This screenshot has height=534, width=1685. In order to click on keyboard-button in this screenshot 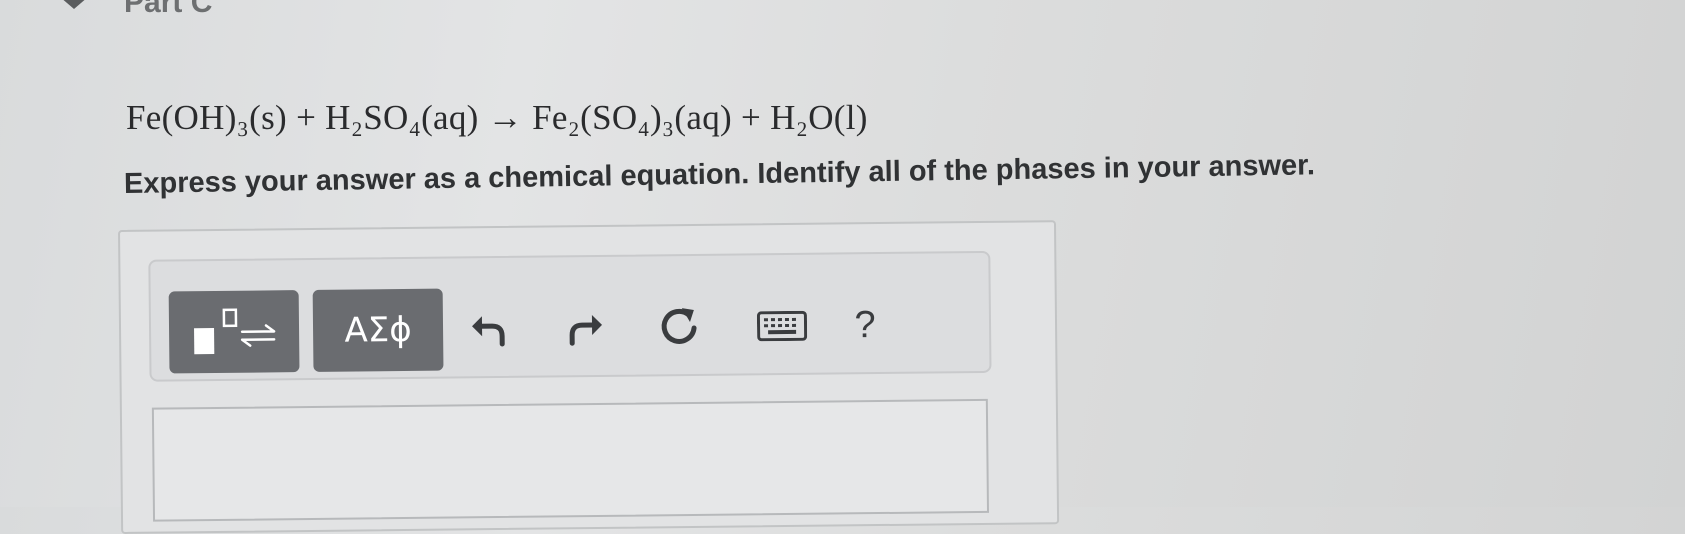, I will do `click(782, 326)`.